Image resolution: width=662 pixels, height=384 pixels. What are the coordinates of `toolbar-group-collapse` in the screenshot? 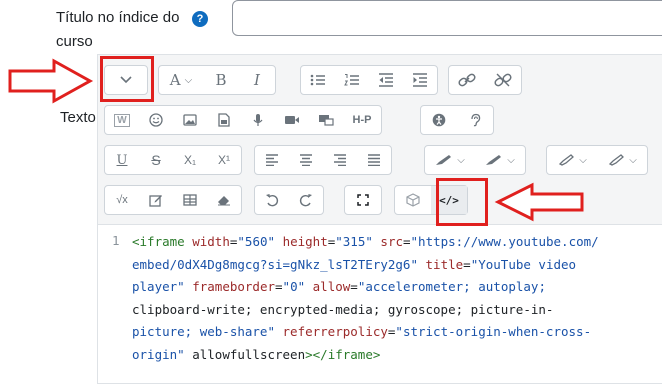 It's located at (126, 80).